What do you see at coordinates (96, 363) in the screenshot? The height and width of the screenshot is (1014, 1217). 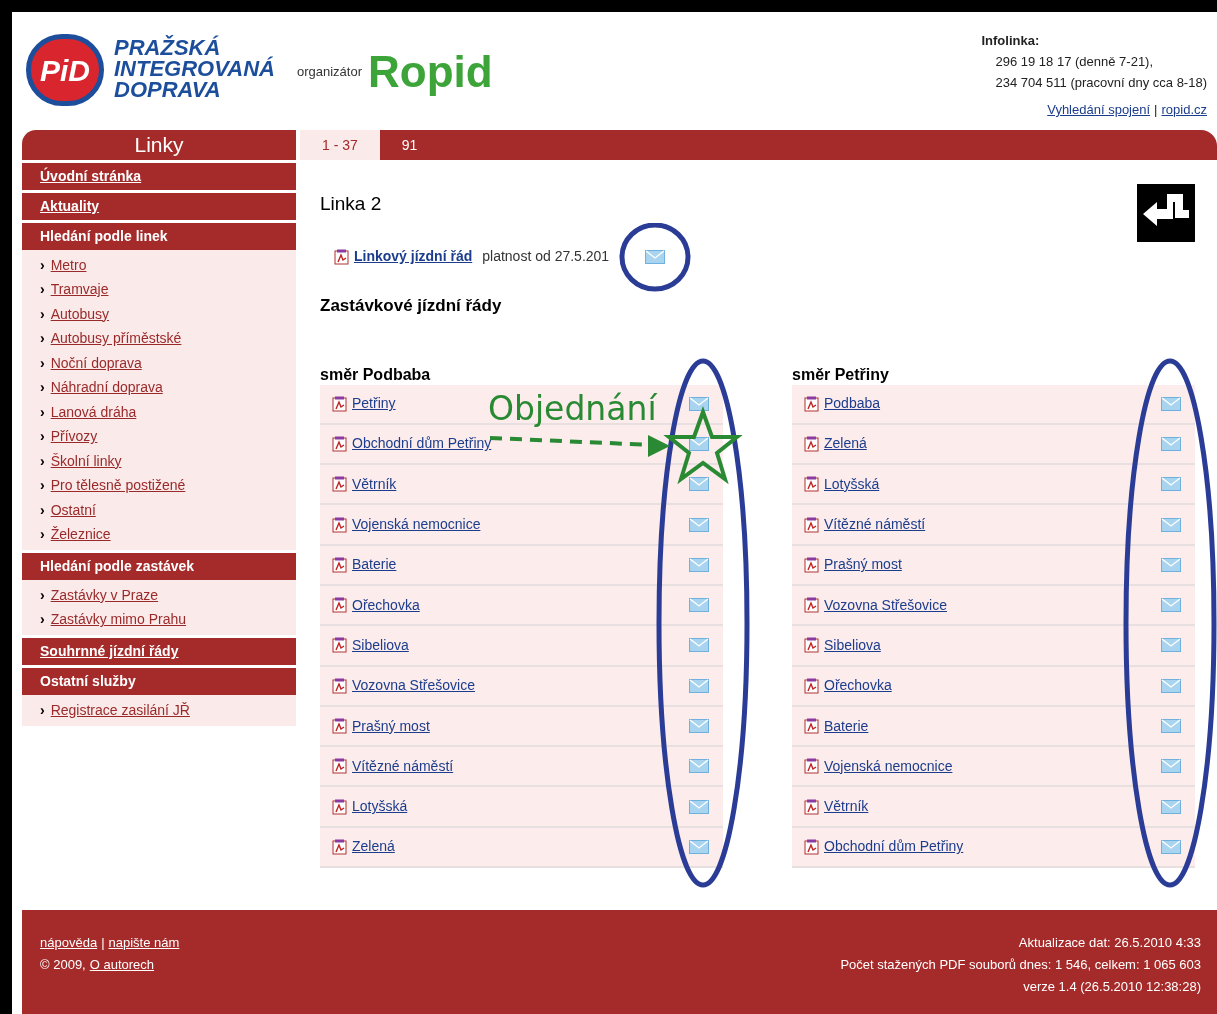 I see `sidebar-item: Noční doprava` at bounding box center [96, 363].